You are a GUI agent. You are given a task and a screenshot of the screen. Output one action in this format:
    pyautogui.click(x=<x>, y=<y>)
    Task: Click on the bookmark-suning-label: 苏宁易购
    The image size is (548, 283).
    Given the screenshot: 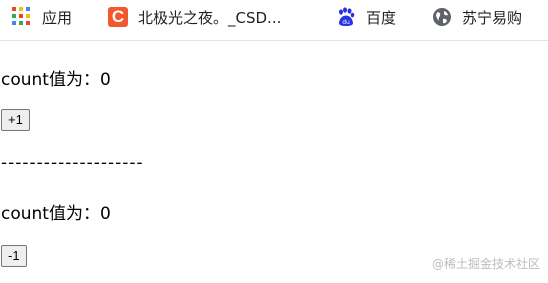 What is the action you would take?
    pyautogui.click(x=492, y=17)
    